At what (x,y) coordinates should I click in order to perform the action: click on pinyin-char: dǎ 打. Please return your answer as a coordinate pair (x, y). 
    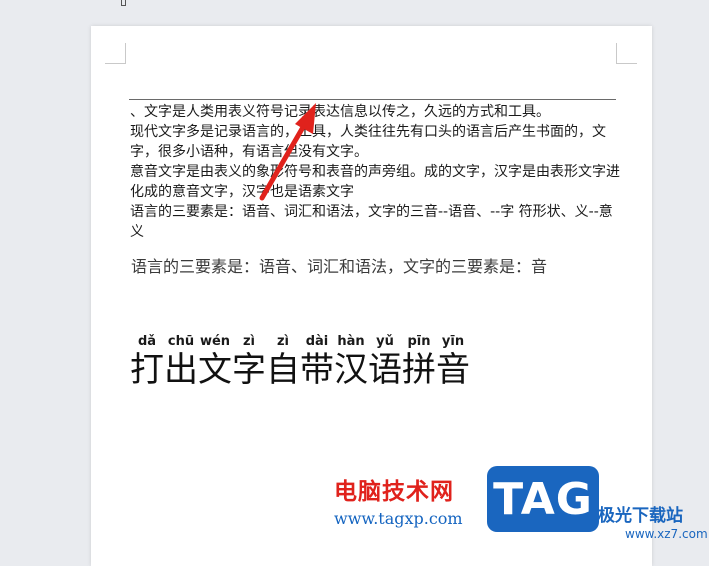
    Looking at the image, I should click on (147, 362).